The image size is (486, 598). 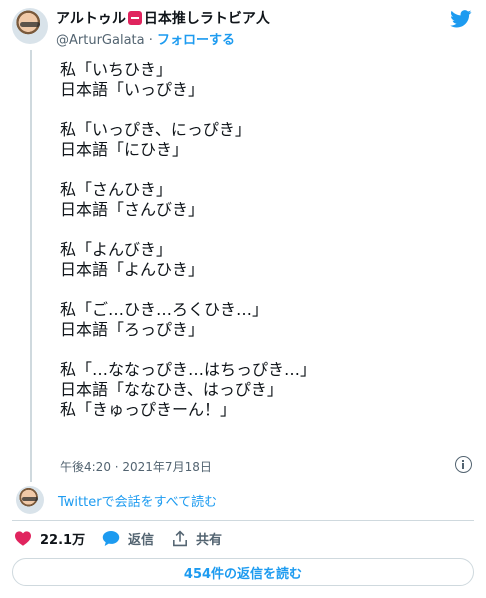 What do you see at coordinates (111, 538) in the screenshot?
I see `reply-bubble-icon` at bounding box center [111, 538].